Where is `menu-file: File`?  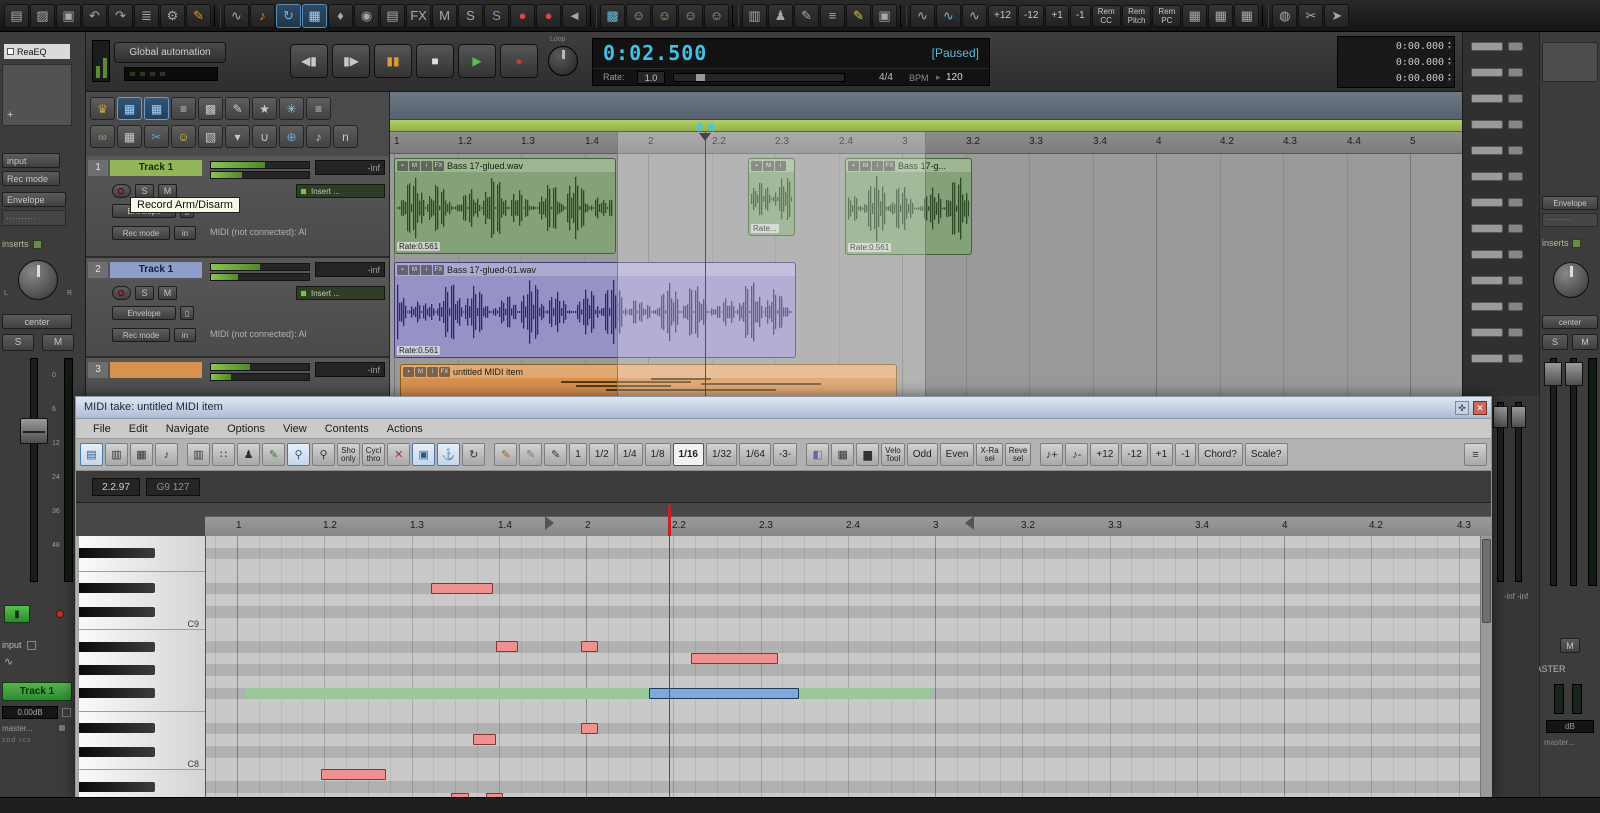 menu-file: File is located at coordinates (102, 429).